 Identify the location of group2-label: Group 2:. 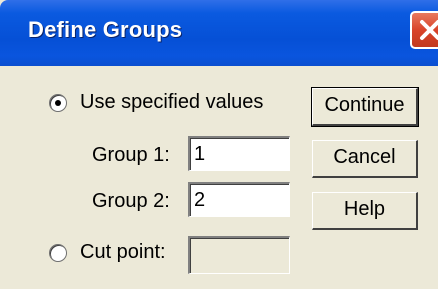
(131, 201).